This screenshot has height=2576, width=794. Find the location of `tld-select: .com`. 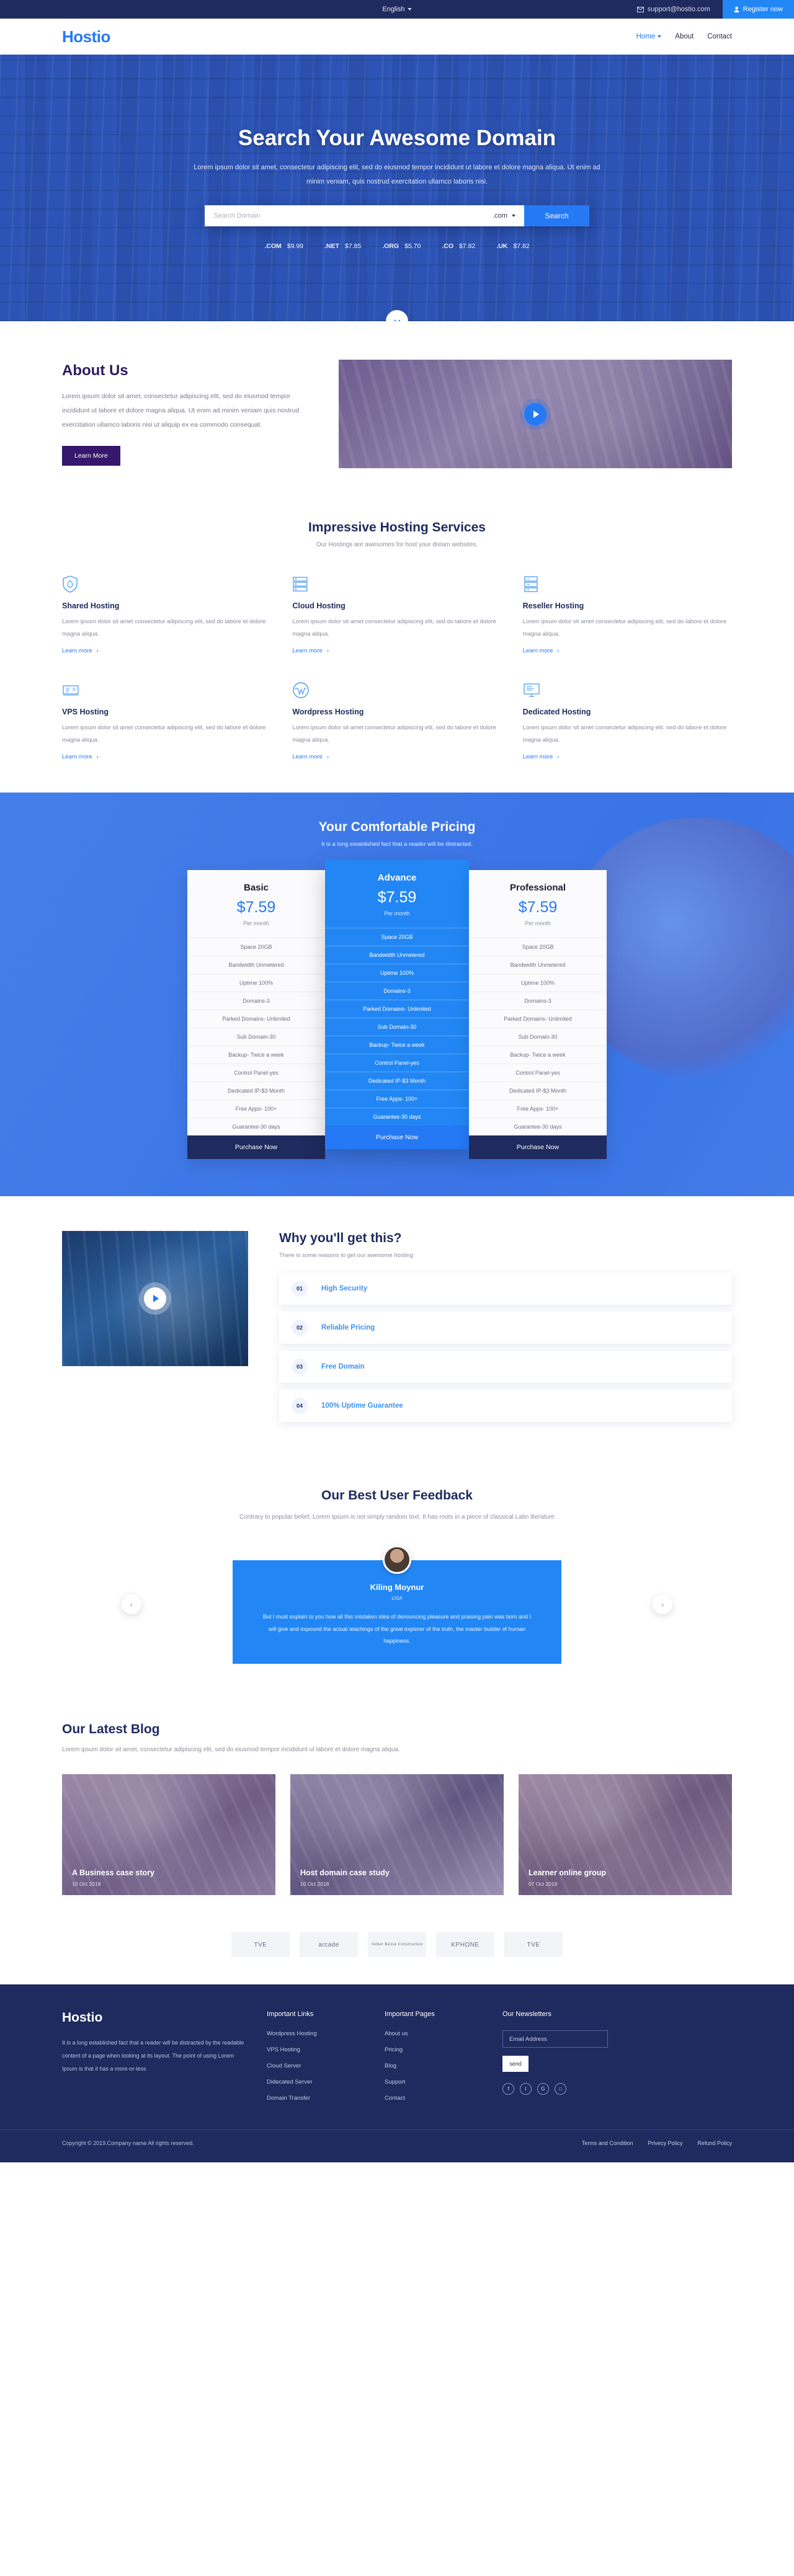

tld-select: .com is located at coordinates (504, 216).